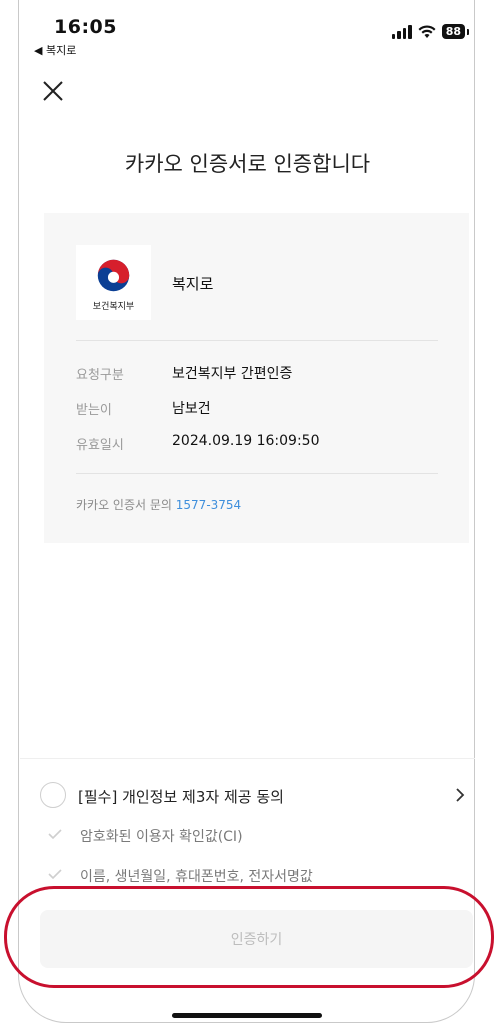 This screenshot has width=495, height=1023. I want to click on inquiry-text: 카카오 인증서 문의 1577-3754, so click(158, 504).